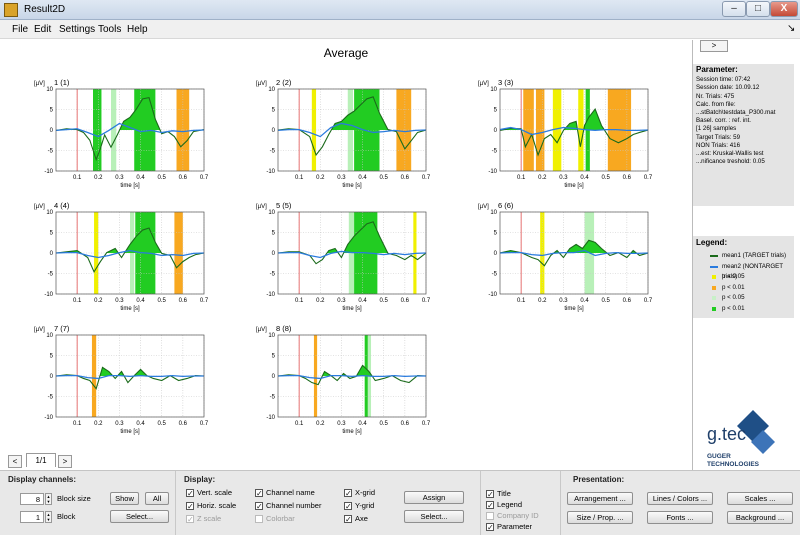 The width and height of the screenshot is (800, 535). Describe the element at coordinates (190, 519) in the screenshot. I see `z-scale-checkbox: ✓` at that location.